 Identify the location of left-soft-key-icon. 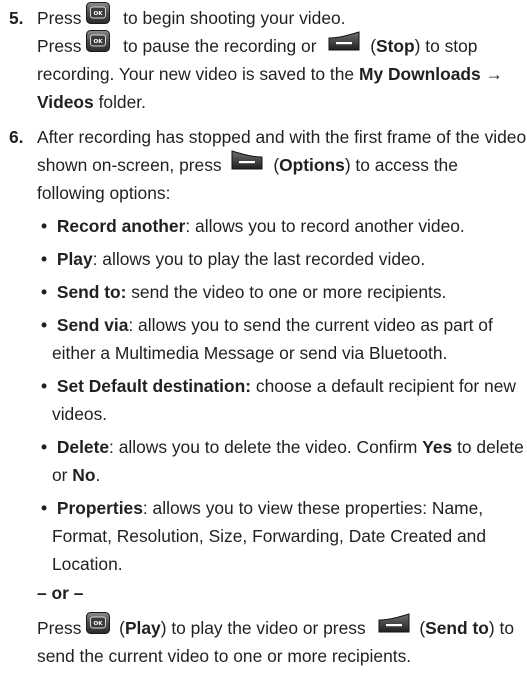
(247, 164).